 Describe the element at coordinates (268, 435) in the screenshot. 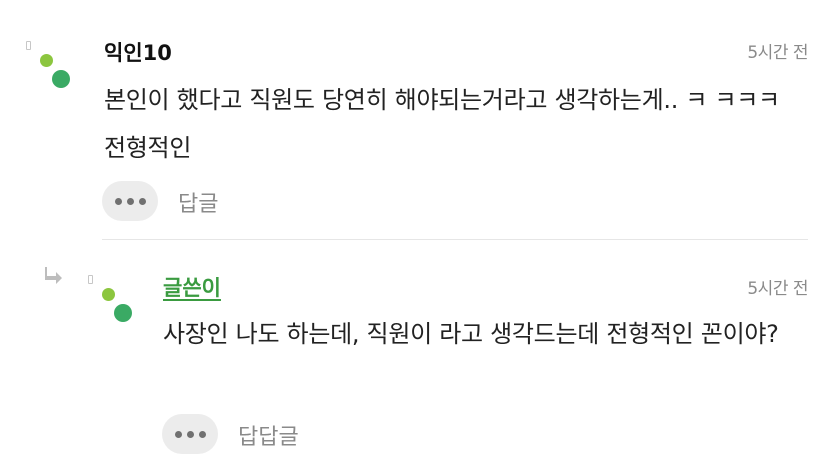

I see `reply-button: 답답글` at that location.